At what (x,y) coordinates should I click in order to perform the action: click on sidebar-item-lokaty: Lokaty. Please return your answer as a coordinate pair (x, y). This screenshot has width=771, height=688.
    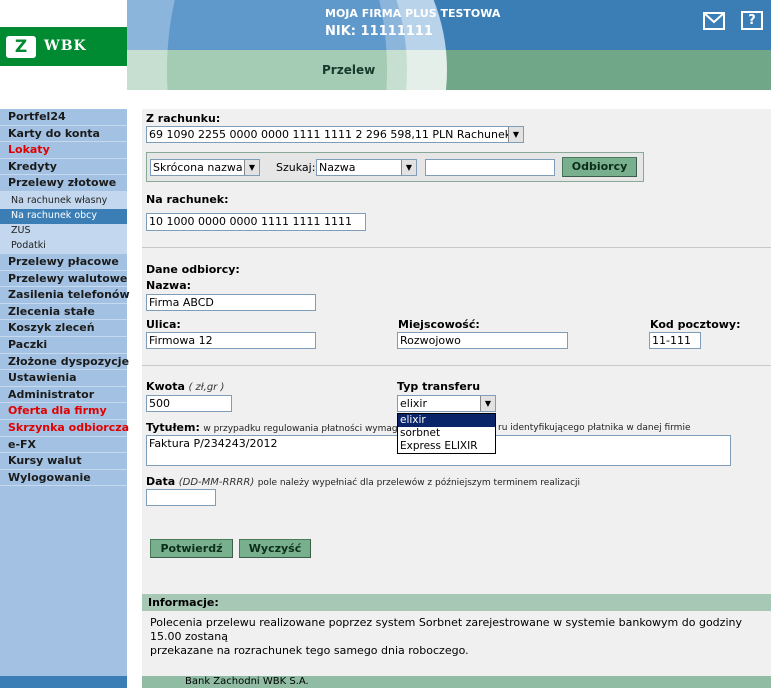
    Looking at the image, I should click on (63, 150).